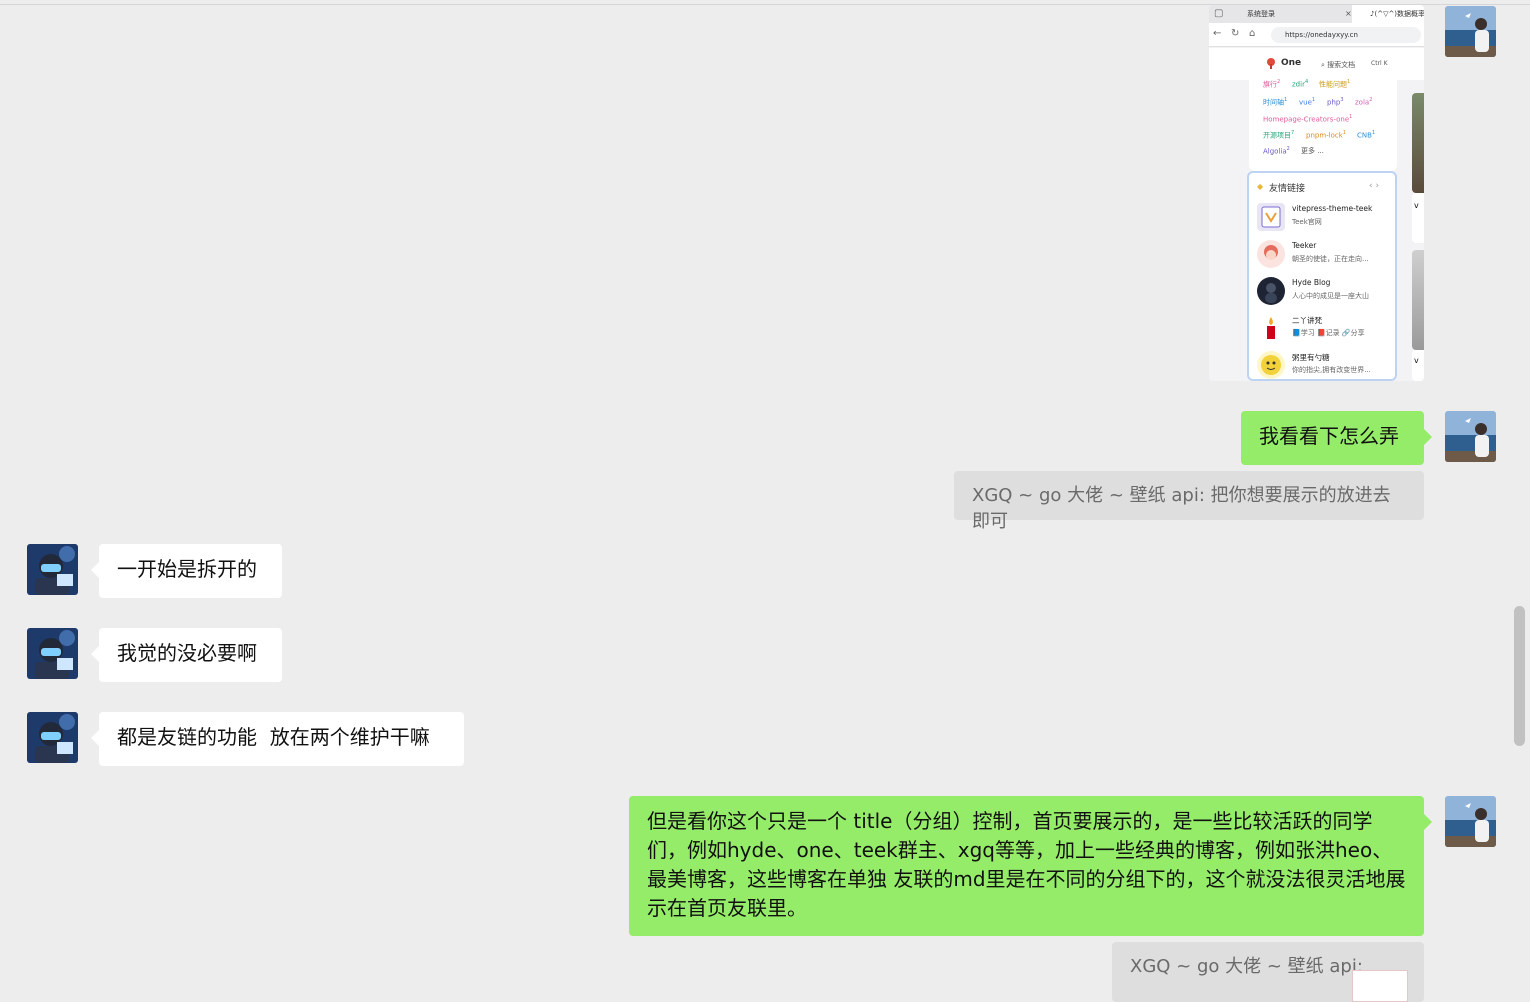 The height and width of the screenshot is (1002, 1530). What do you see at coordinates (1300, 83) in the screenshot?
I see `tag-item: zdir4` at bounding box center [1300, 83].